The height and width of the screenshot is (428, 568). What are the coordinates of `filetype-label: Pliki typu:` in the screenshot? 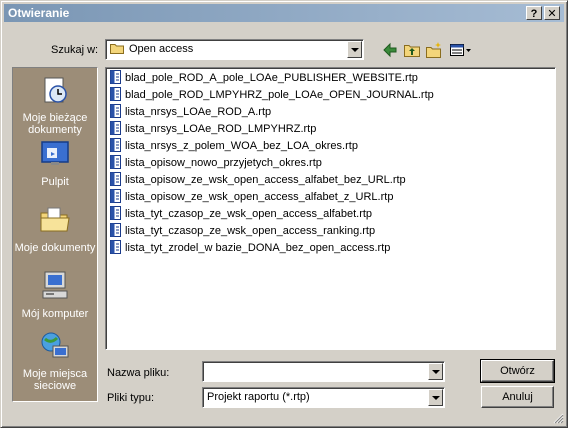 It's located at (131, 398).